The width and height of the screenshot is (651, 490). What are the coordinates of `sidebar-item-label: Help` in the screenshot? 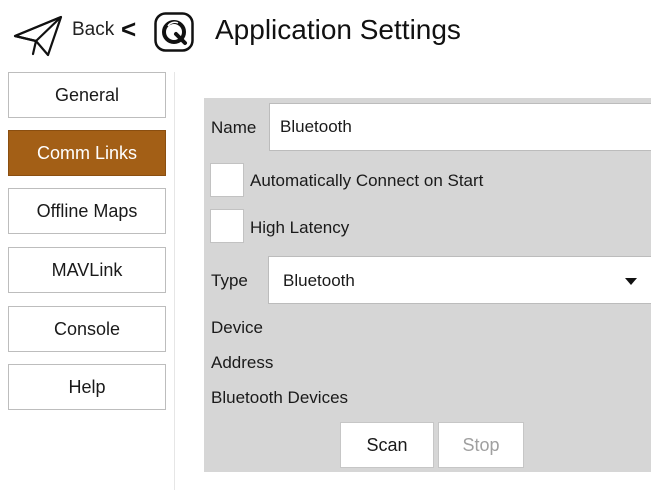 It's located at (87, 386).